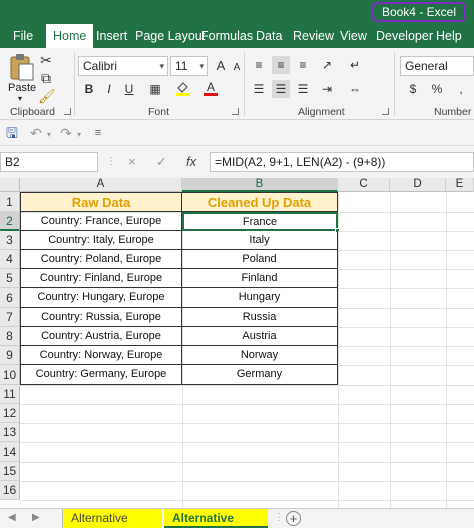 The image size is (474, 528). Describe the element at coordinates (10, 221) in the screenshot. I see `row-header-2: 2` at that location.